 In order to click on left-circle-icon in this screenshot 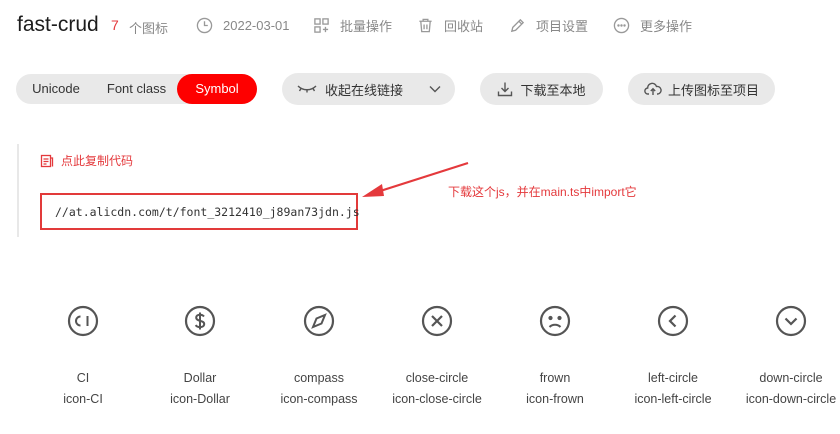, I will do `click(673, 321)`.